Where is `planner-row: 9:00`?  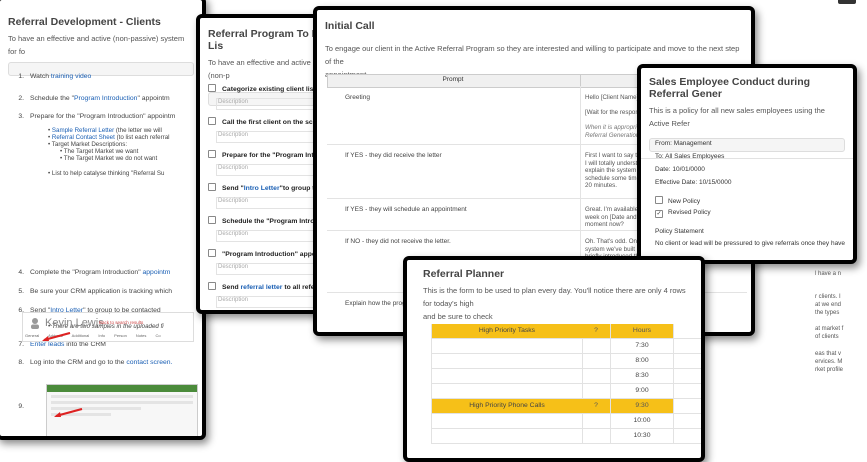 planner-row: 9:00 is located at coordinates (566, 391).